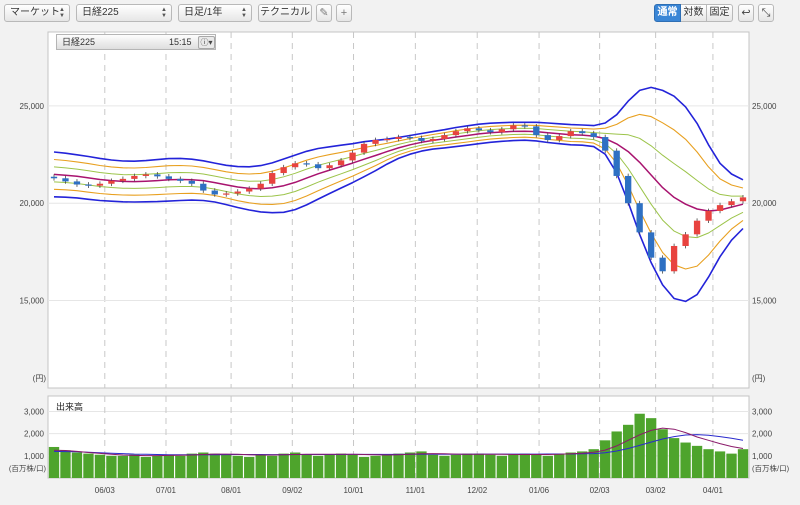 Image resolution: width=800 pixels, height=505 pixels. I want to click on volume-y-tick-left: 3,000, so click(34, 412).